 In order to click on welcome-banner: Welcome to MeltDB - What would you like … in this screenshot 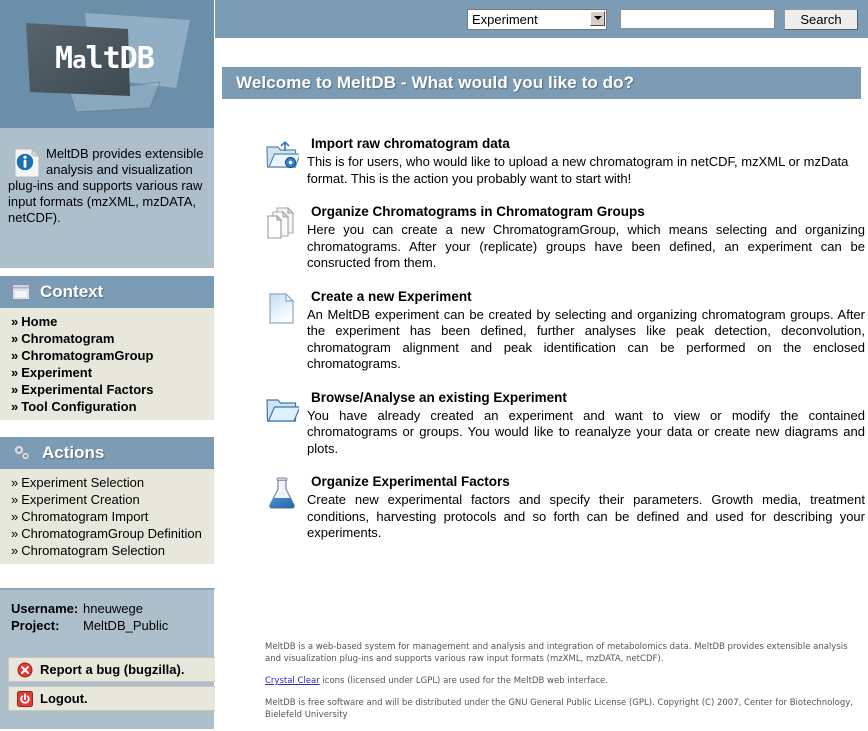, I will do `click(541, 83)`.